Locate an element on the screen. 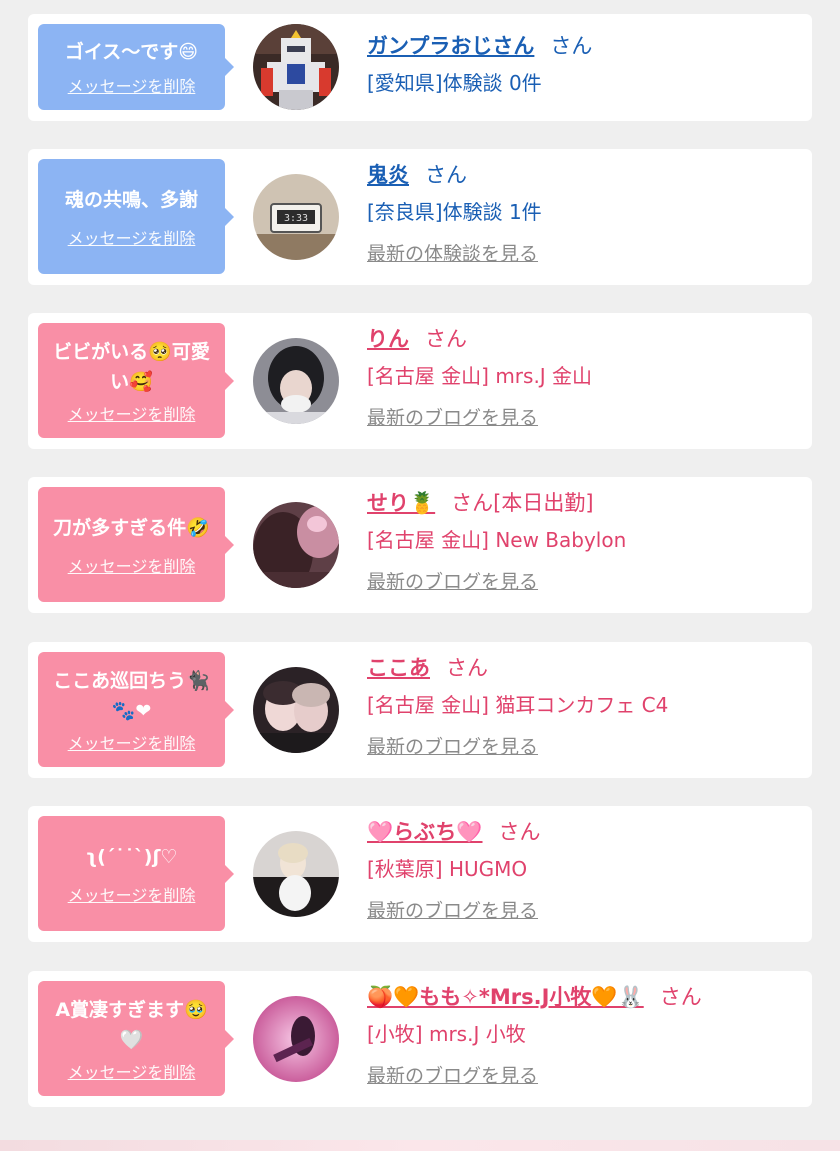 This screenshot has width=840, height=1151. favorite-card: ゴイス〜です😄 メッセージを削除 ガンプラおじさん さん [愛知県]体験談 0件 is located at coordinates (420, 67).